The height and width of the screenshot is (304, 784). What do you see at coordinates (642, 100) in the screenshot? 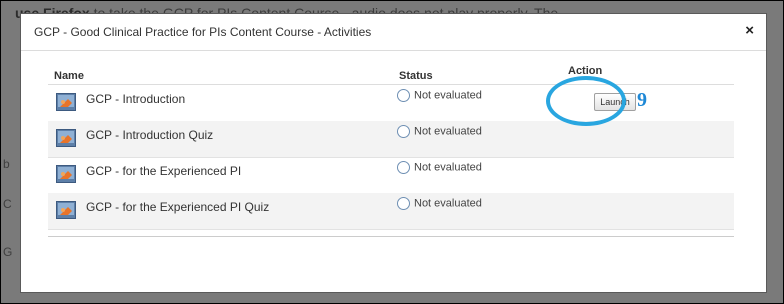
I see `annotation-step-number: 9` at bounding box center [642, 100].